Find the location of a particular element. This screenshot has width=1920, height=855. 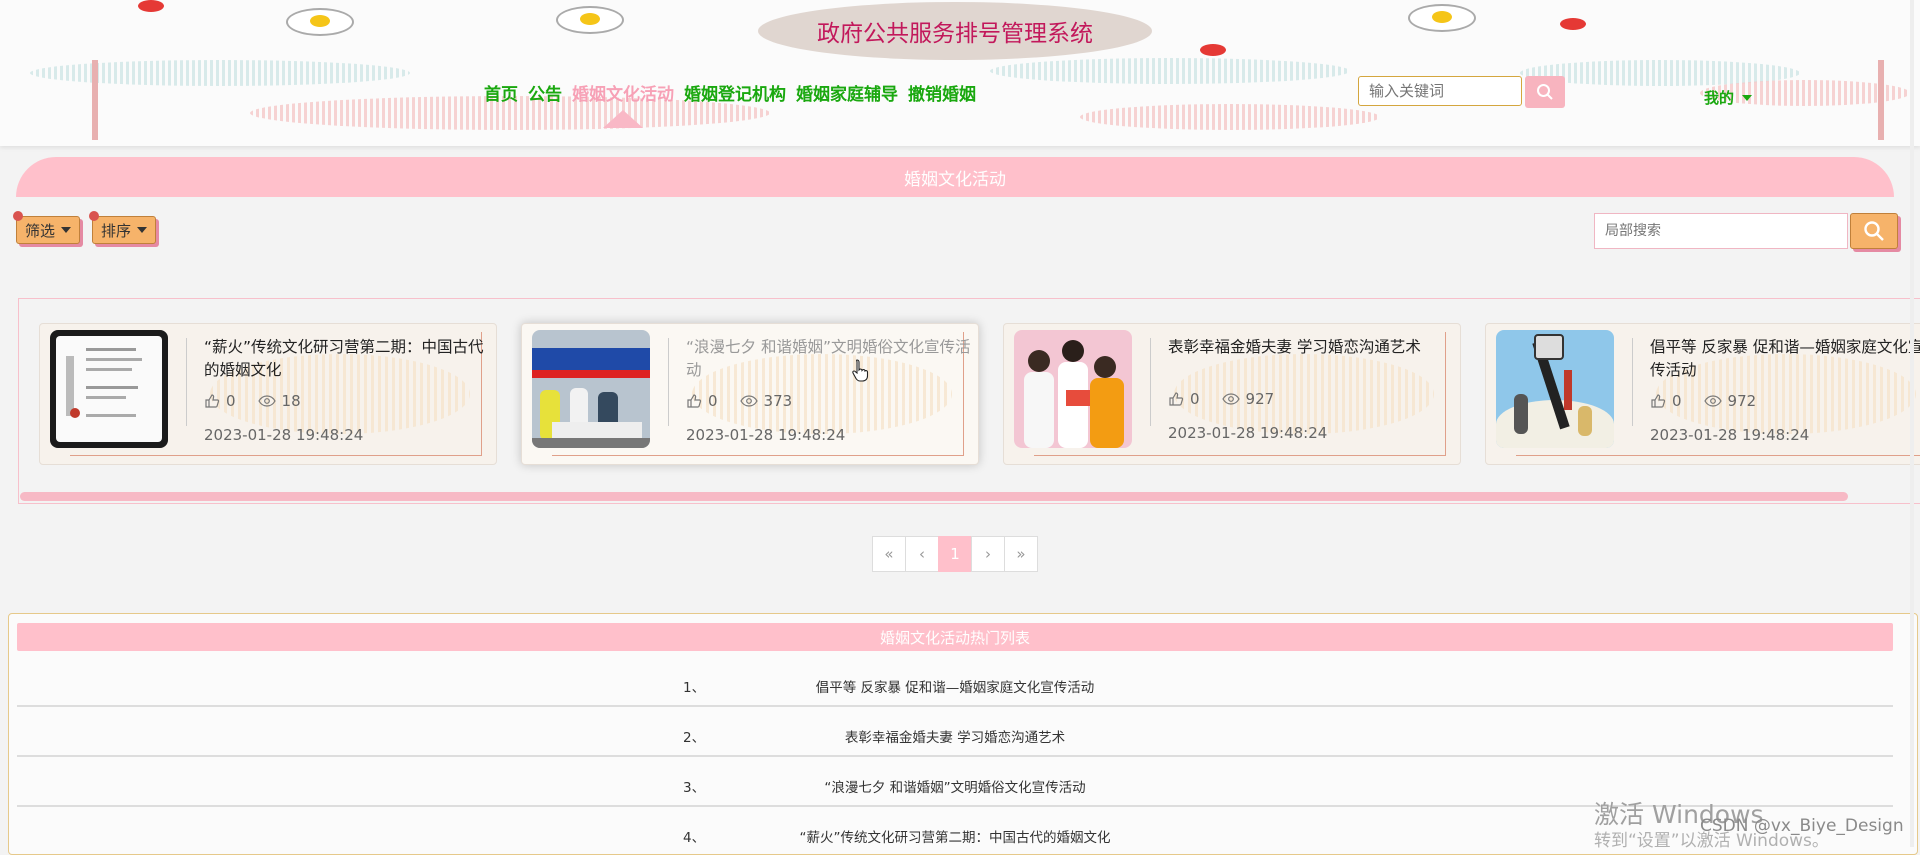

local-search is located at coordinates (1746, 231).